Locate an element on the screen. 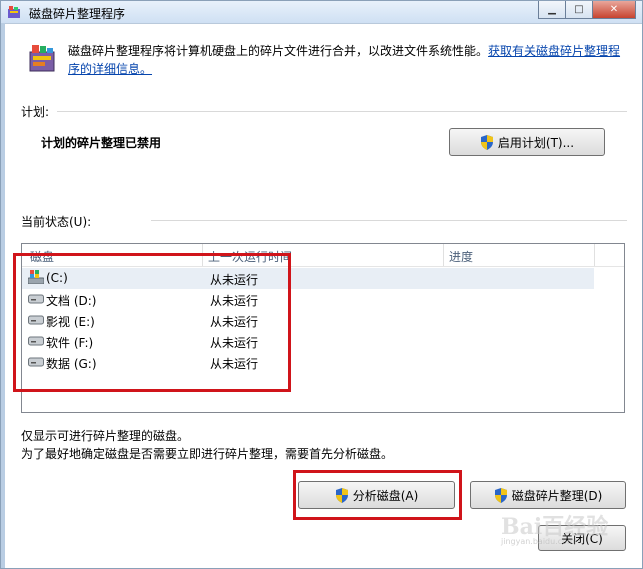  defrag-app-icon is located at coordinates (14, 12).